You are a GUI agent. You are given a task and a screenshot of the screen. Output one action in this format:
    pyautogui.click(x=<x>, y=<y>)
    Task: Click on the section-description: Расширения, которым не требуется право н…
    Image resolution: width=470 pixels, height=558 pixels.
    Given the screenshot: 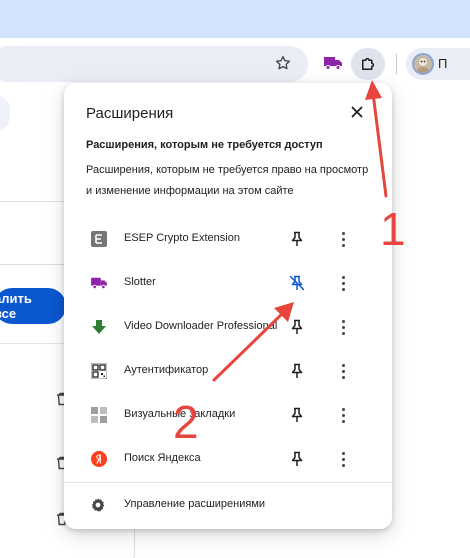 What is the action you would take?
    pyautogui.click(x=227, y=180)
    